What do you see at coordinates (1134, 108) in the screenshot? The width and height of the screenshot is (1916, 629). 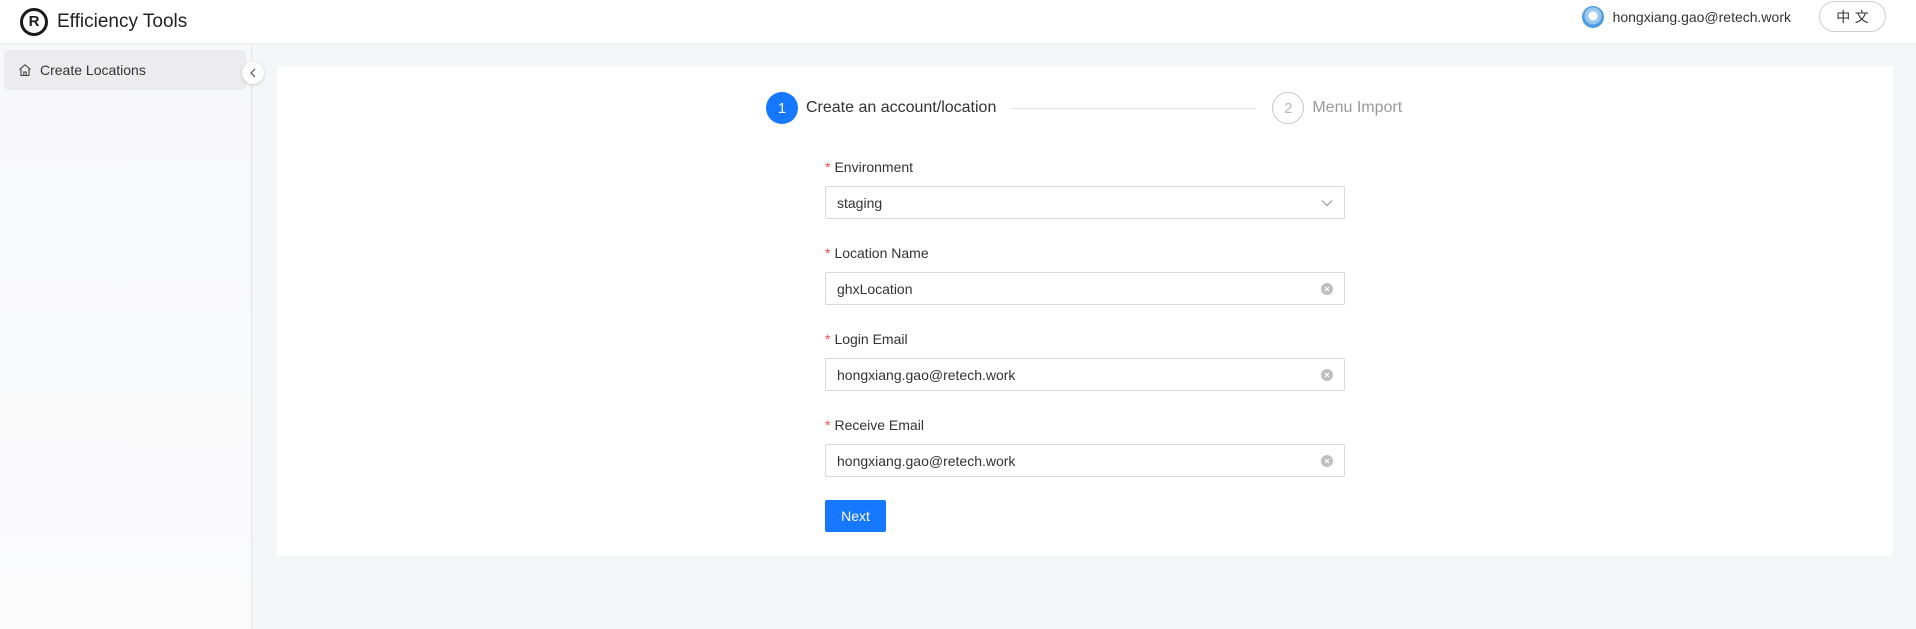 I see `step-connector` at bounding box center [1134, 108].